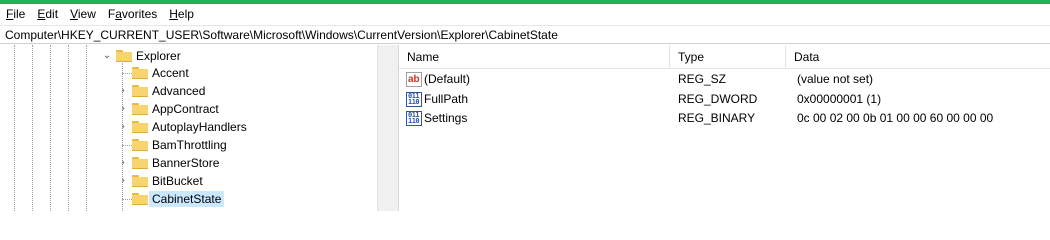 This screenshot has height=240, width=1050. Describe the element at coordinates (132, 14) in the screenshot. I see `menu-favorites: Favorites` at that location.